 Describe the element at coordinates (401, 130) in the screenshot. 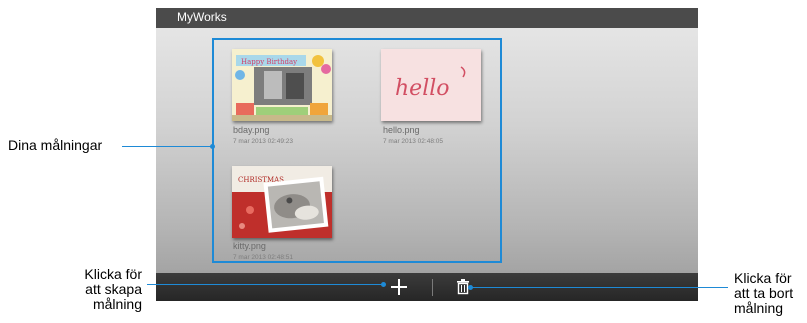

I see `work-name: hello.png` at that location.